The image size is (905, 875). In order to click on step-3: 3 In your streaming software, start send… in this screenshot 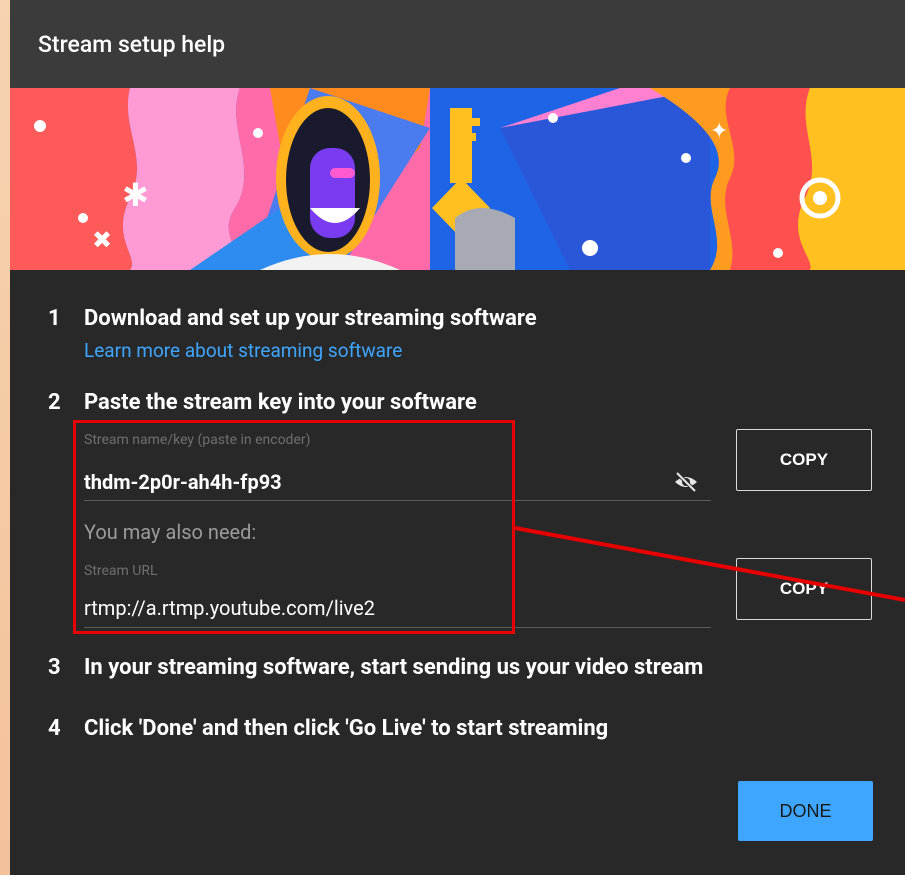, I will do `click(375, 667)`.